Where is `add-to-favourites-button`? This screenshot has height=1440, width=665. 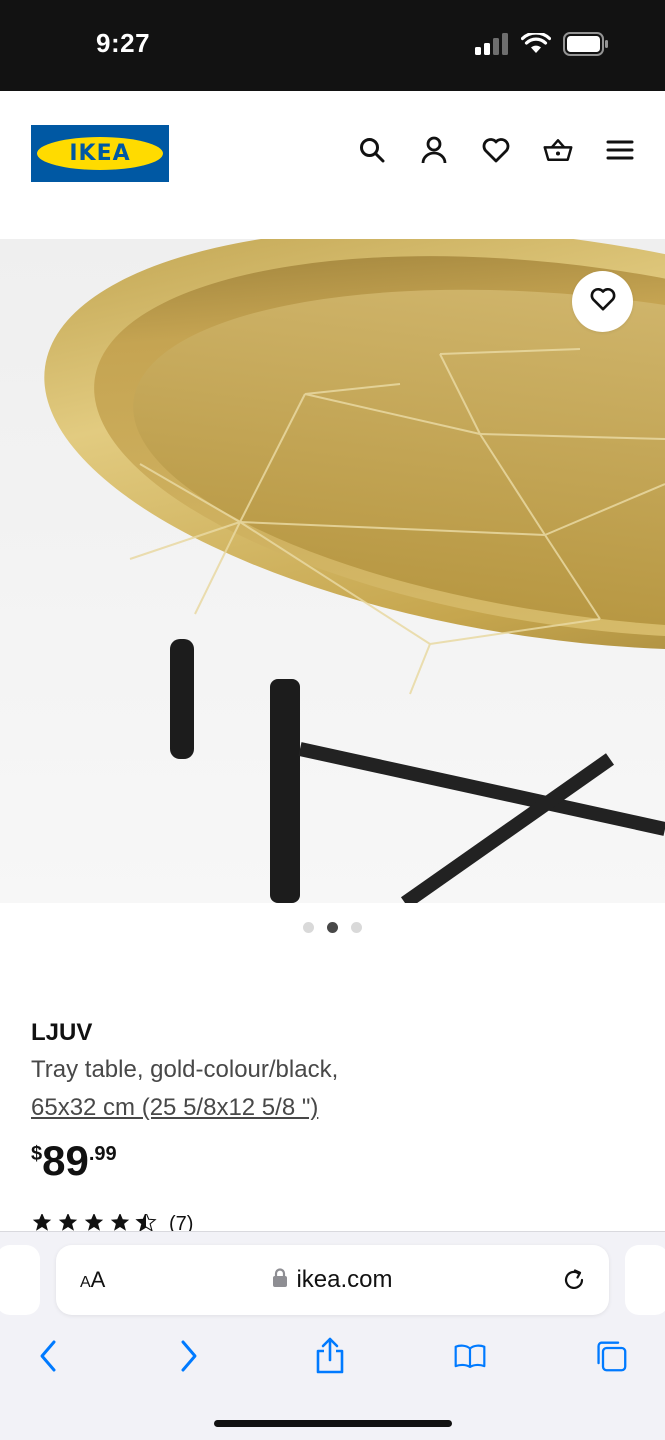 add-to-favourites-button is located at coordinates (602, 301).